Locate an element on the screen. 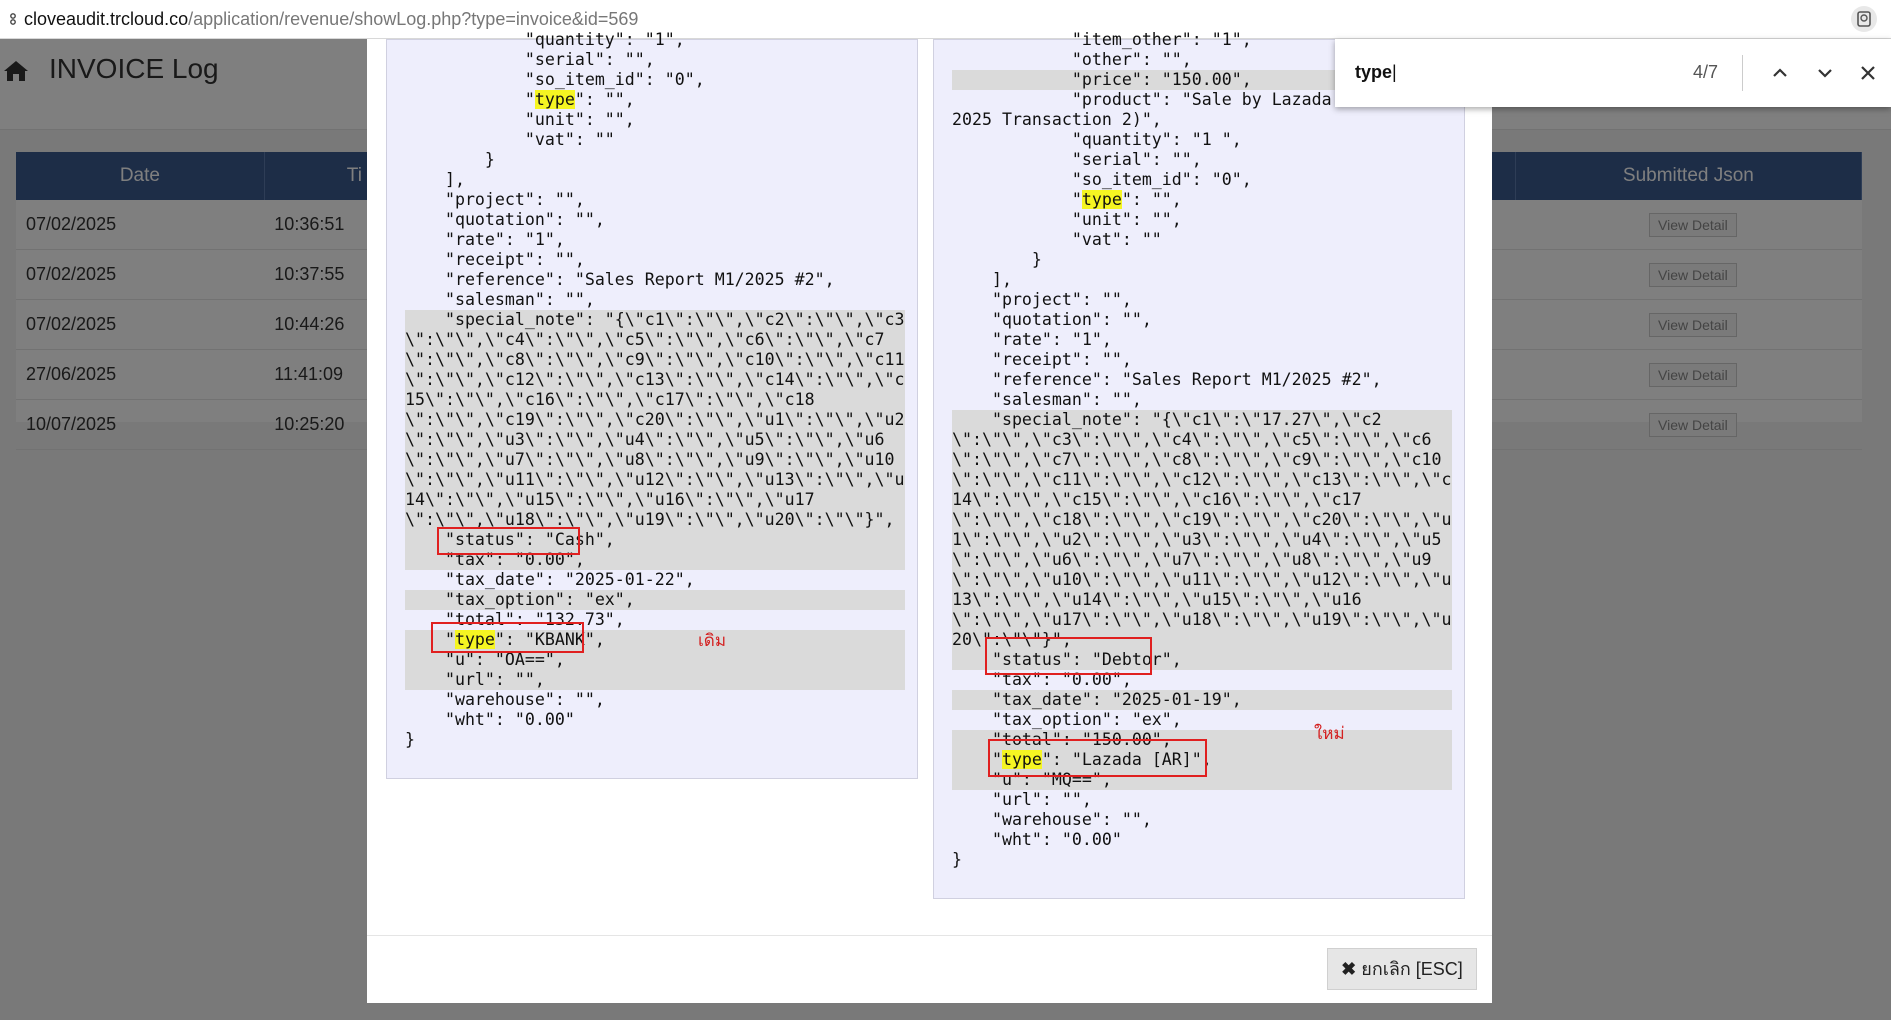 This screenshot has width=1891, height=1020. note-new: ใหม่ is located at coordinates (1329, 733).